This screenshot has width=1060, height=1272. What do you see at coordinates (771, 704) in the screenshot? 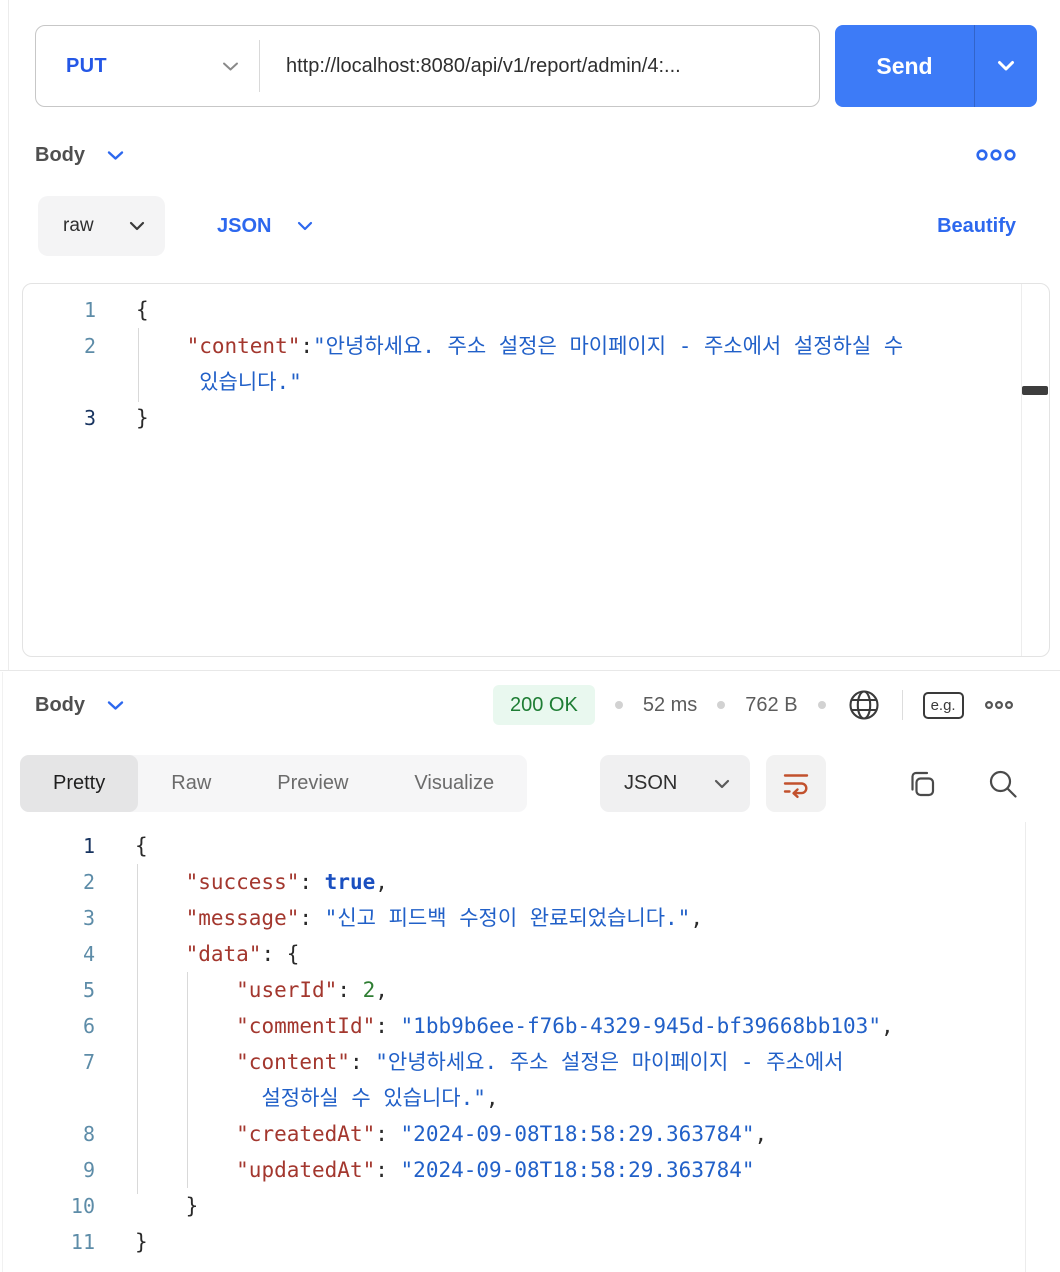
I see `response-size: 762 B` at bounding box center [771, 704].